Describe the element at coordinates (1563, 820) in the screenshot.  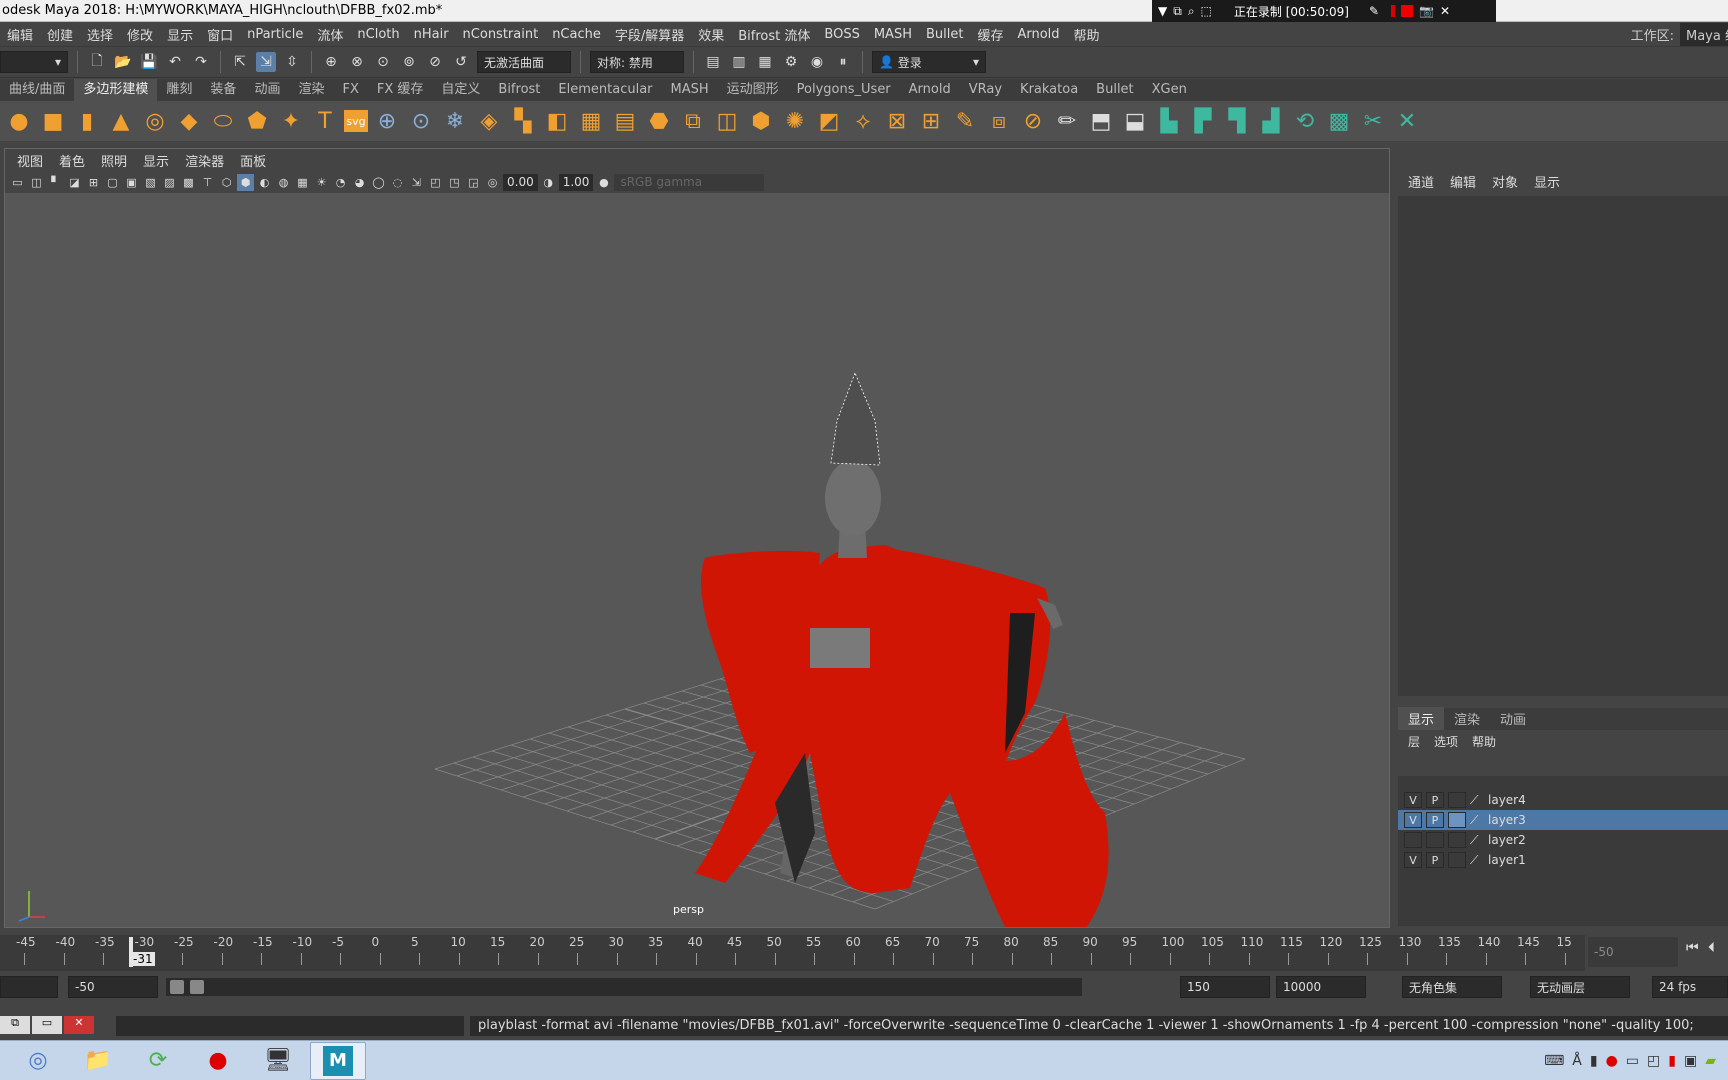
I see `layer-row: V P ⟋ layer3` at that location.